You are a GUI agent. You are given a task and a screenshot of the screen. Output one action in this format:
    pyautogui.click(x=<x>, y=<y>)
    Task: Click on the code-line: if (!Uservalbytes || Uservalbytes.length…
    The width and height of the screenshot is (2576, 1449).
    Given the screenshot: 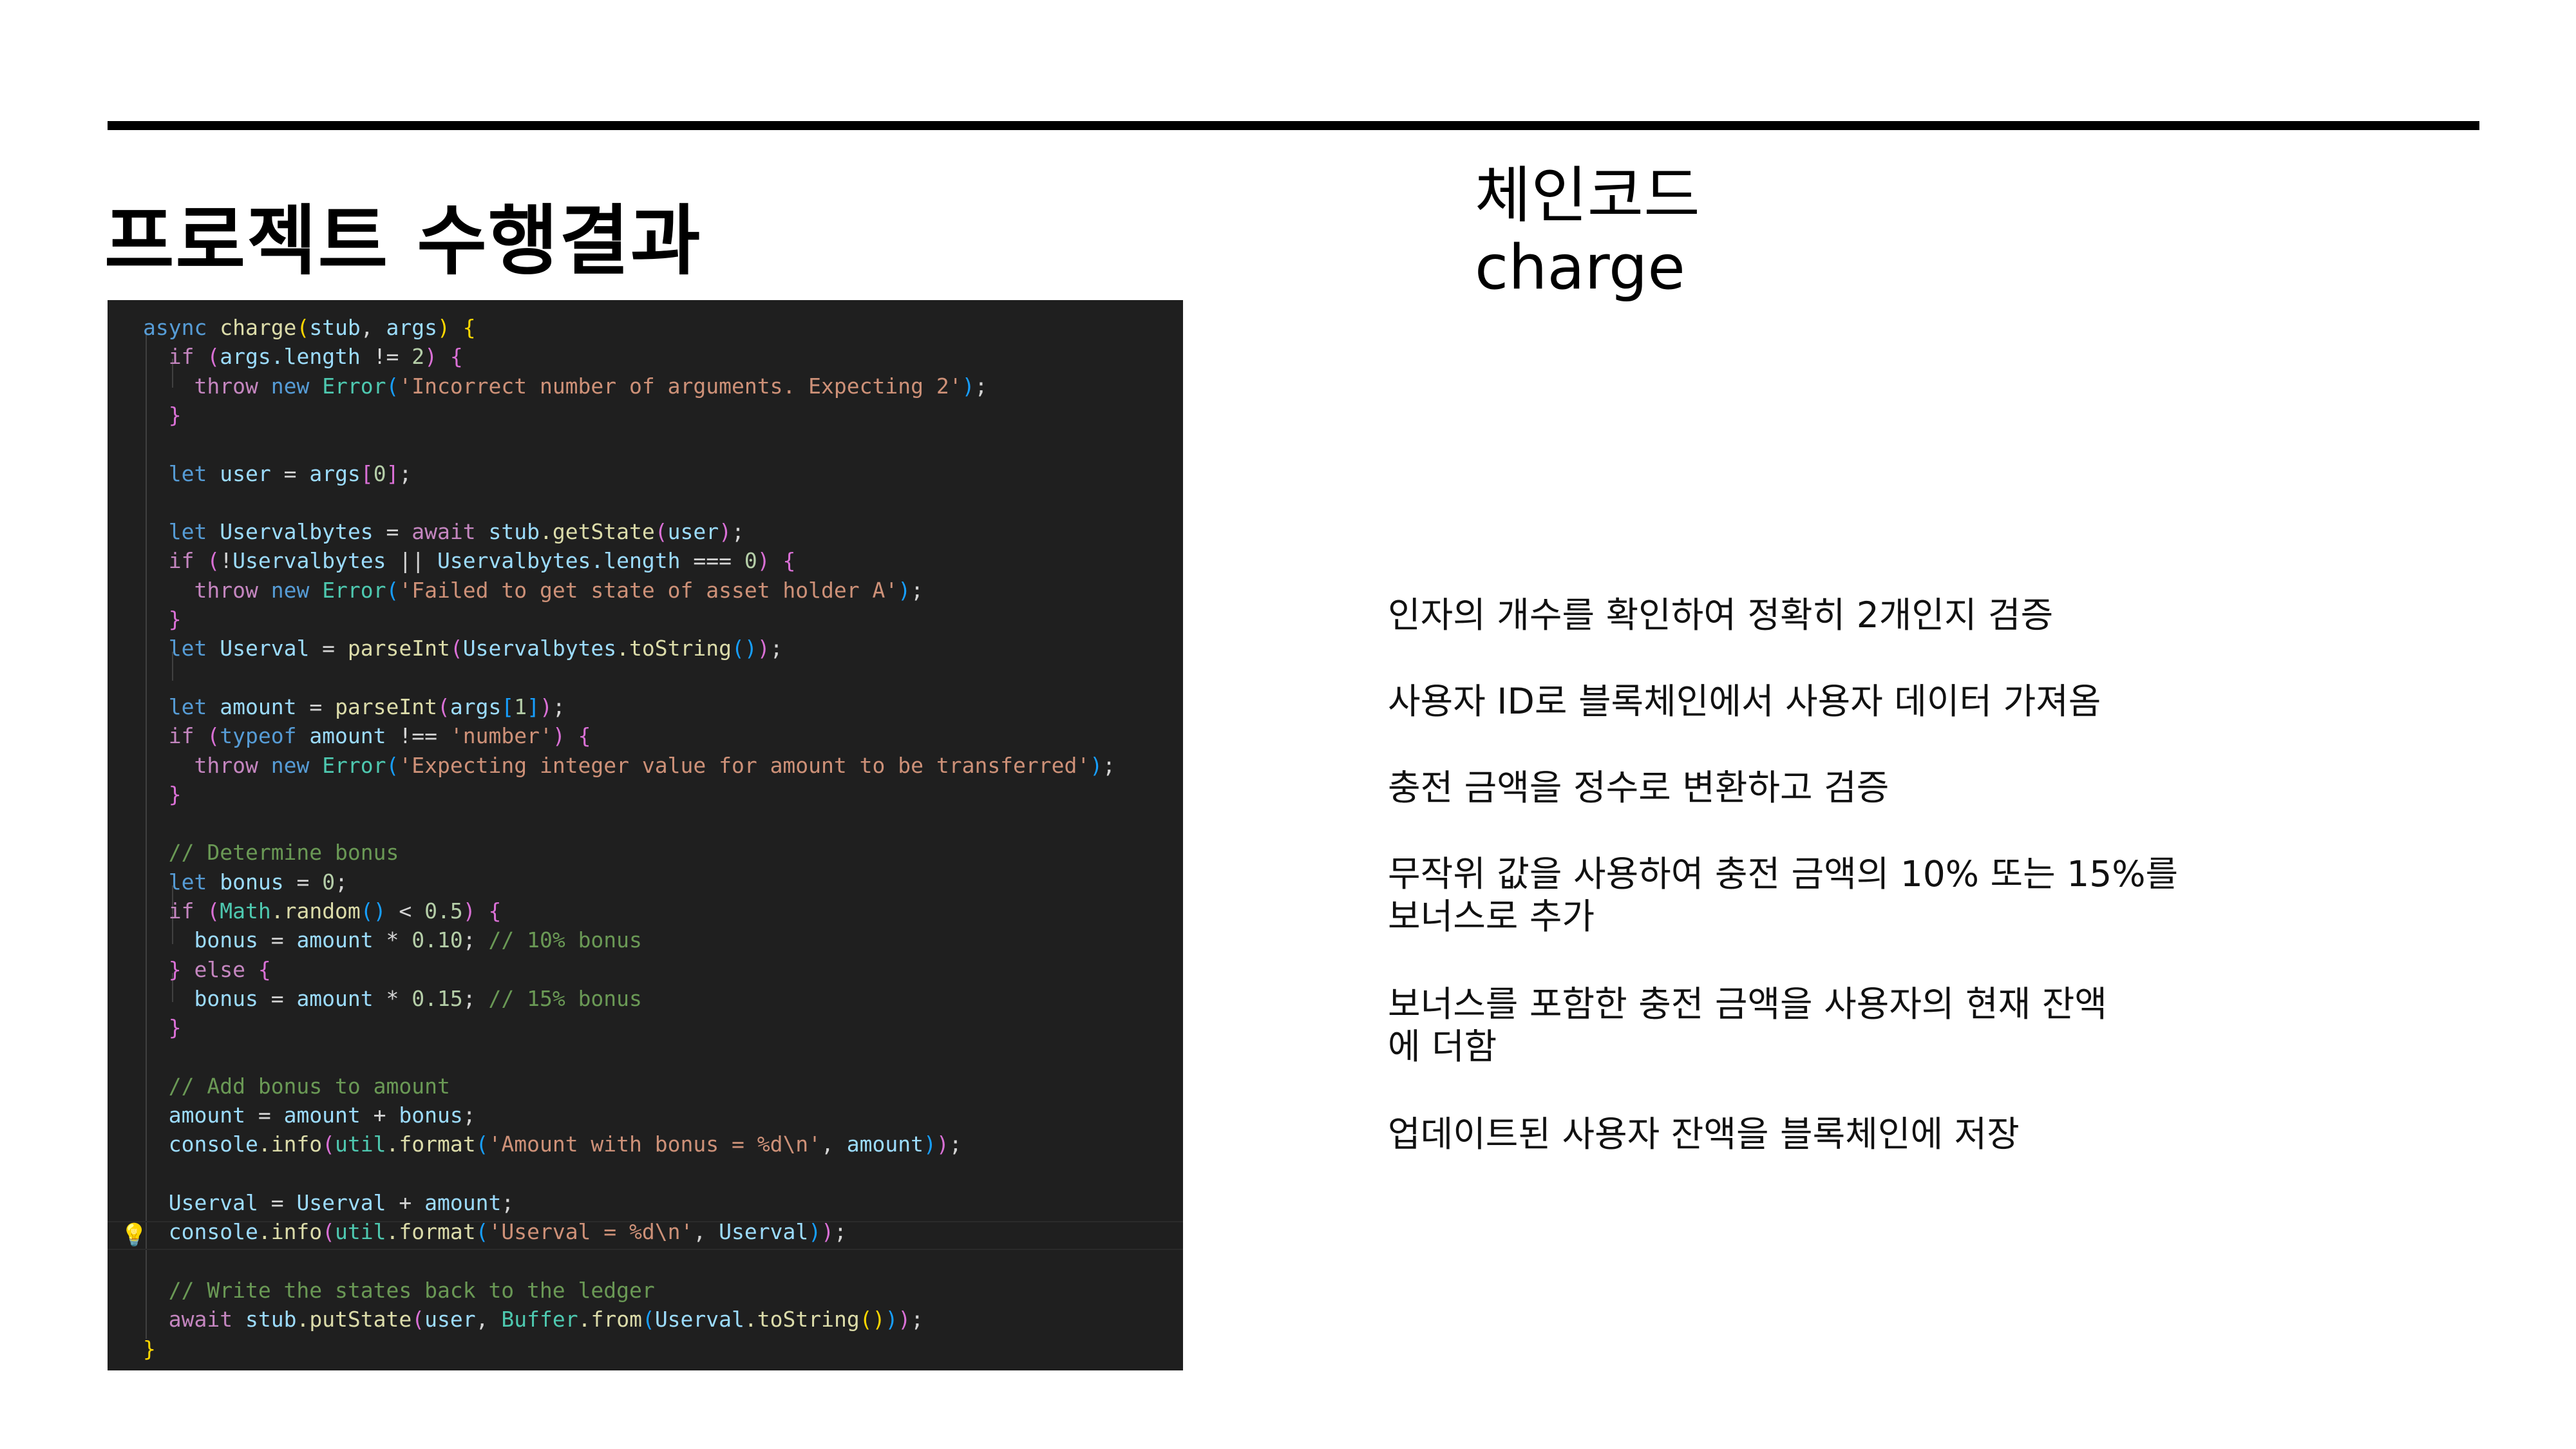 What is the action you would take?
    pyautogui.click(x=469, y=560)
    